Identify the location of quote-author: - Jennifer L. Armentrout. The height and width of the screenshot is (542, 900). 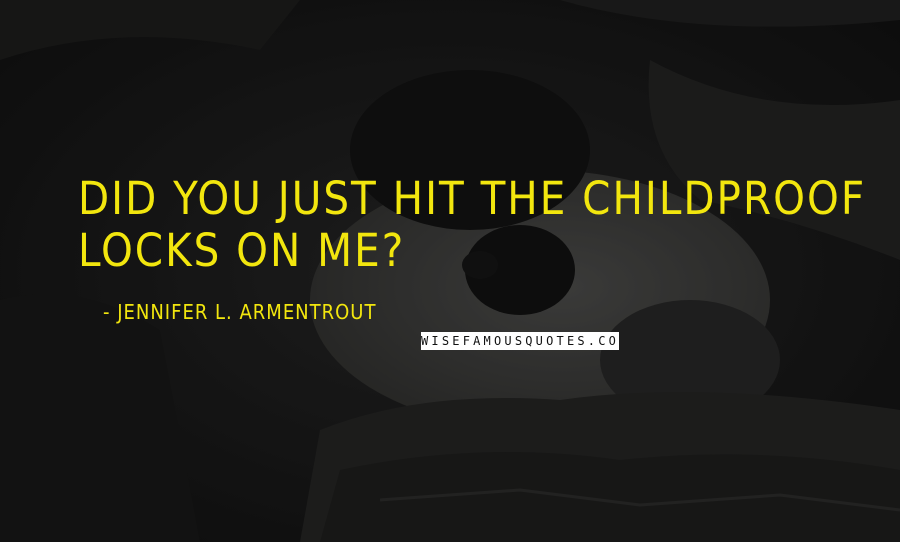
(239, 312).